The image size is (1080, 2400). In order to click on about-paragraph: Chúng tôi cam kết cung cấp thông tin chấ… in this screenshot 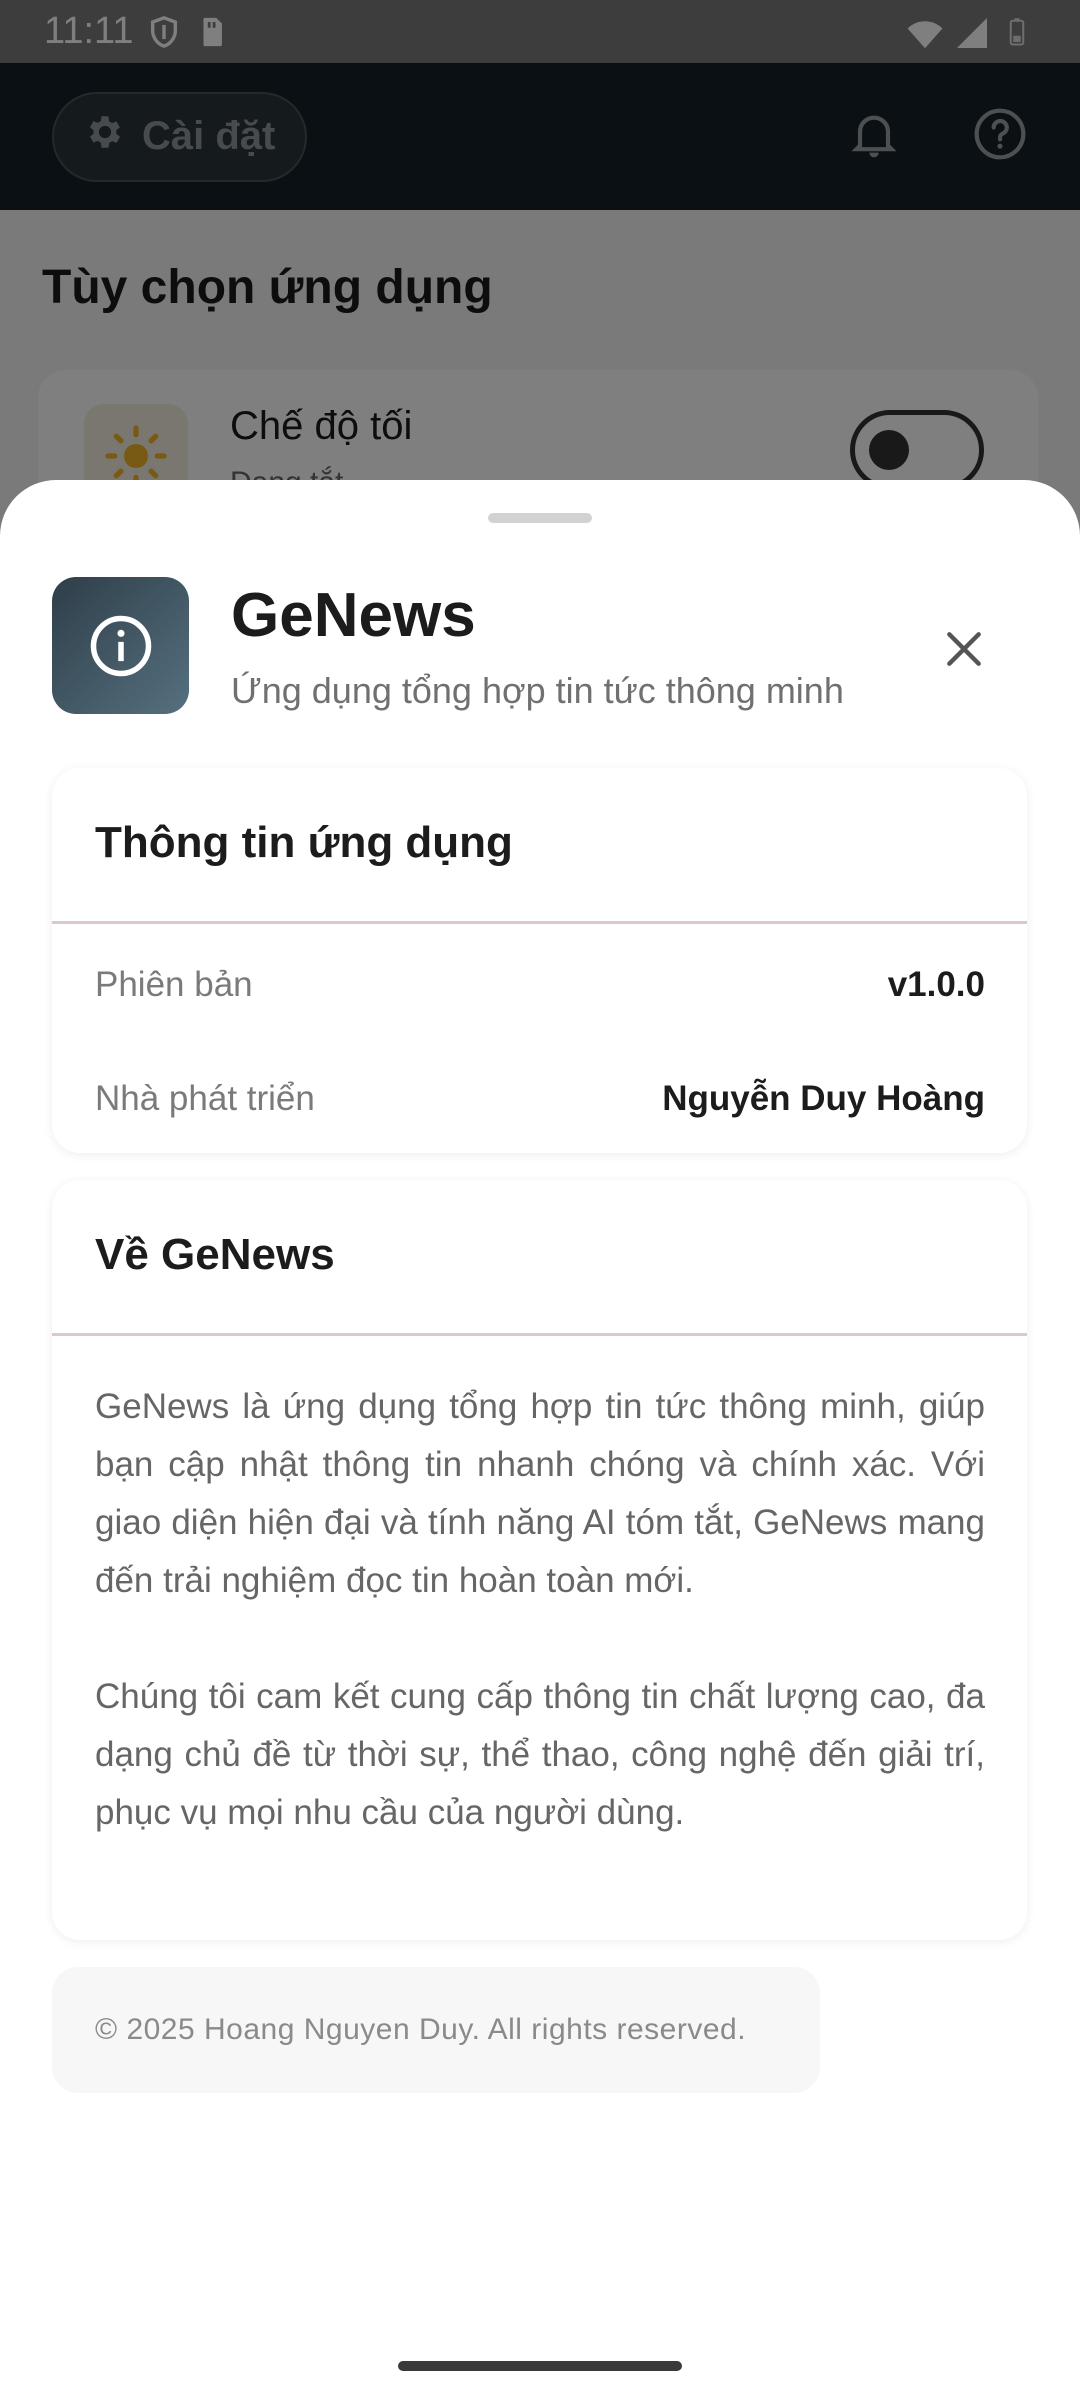, I will do `click(540, 1754)`.